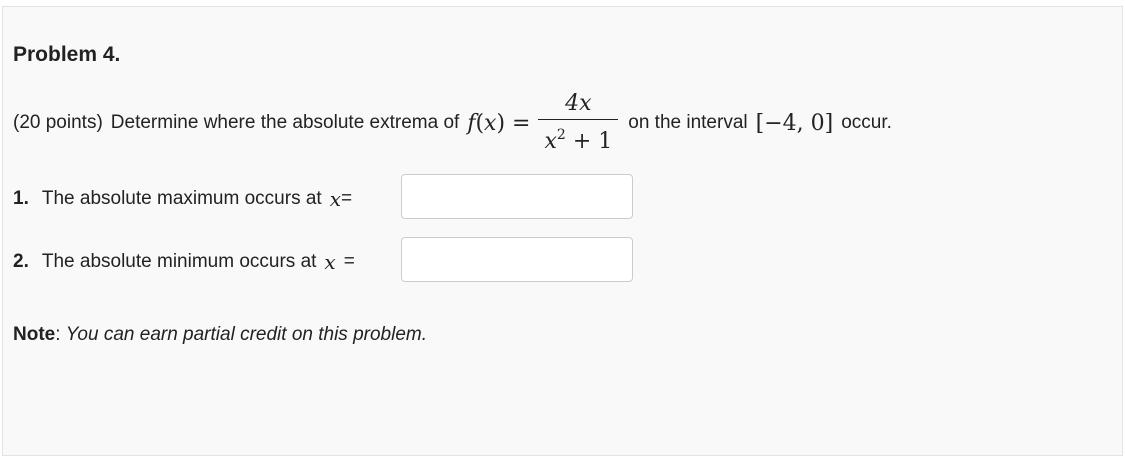  Describe the element at coordinates (335, 199) in the screenshot. I see `part-1-variable: x` at that location.